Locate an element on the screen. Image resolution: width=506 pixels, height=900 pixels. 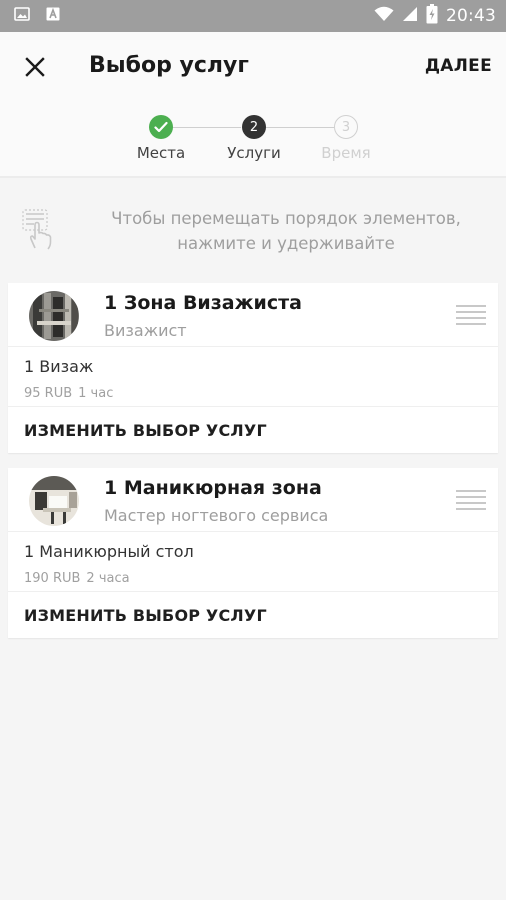
close-button is located at coordinates (35, 67).